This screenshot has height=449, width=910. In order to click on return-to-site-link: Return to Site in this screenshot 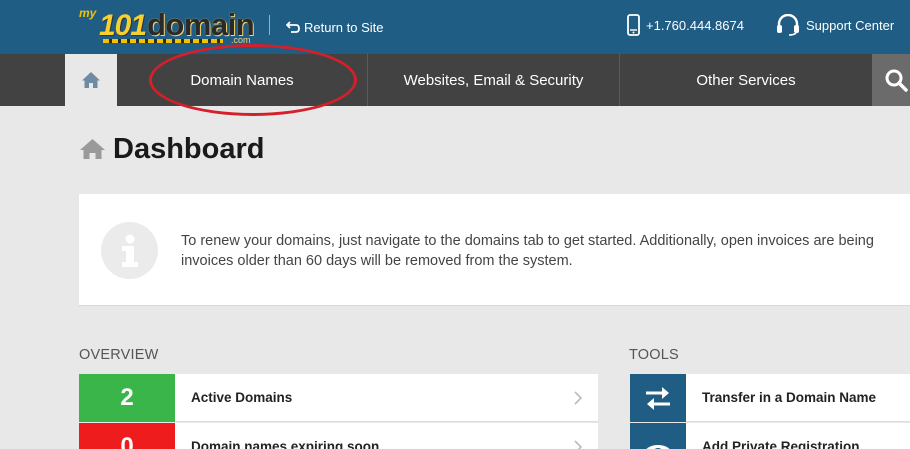, I will do `click(335, 27)`.